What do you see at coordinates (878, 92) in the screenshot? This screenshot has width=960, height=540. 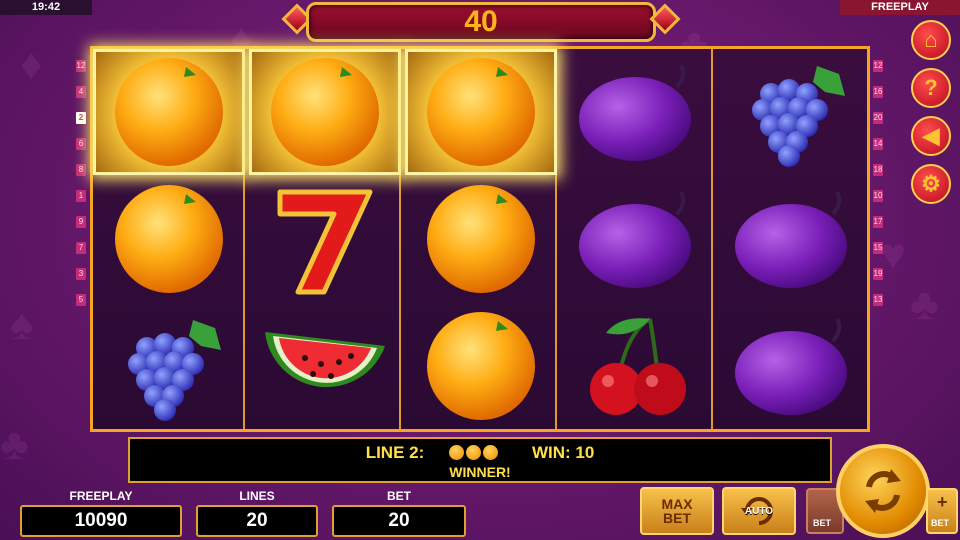 I see `payline-number: 16` at bounding box center [878, 92].